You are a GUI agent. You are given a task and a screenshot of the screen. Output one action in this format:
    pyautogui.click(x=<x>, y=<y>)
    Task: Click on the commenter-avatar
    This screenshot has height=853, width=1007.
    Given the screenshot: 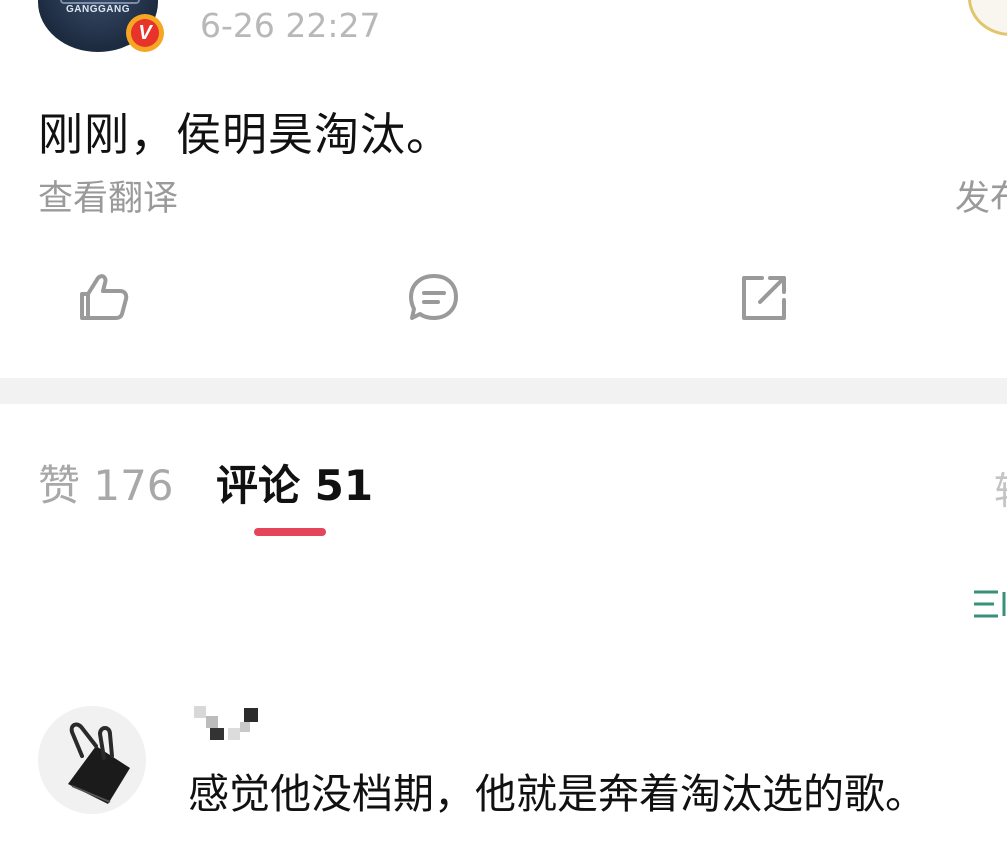 What is the action you would take?
    pyautogui.click(x=92, y=760)
    